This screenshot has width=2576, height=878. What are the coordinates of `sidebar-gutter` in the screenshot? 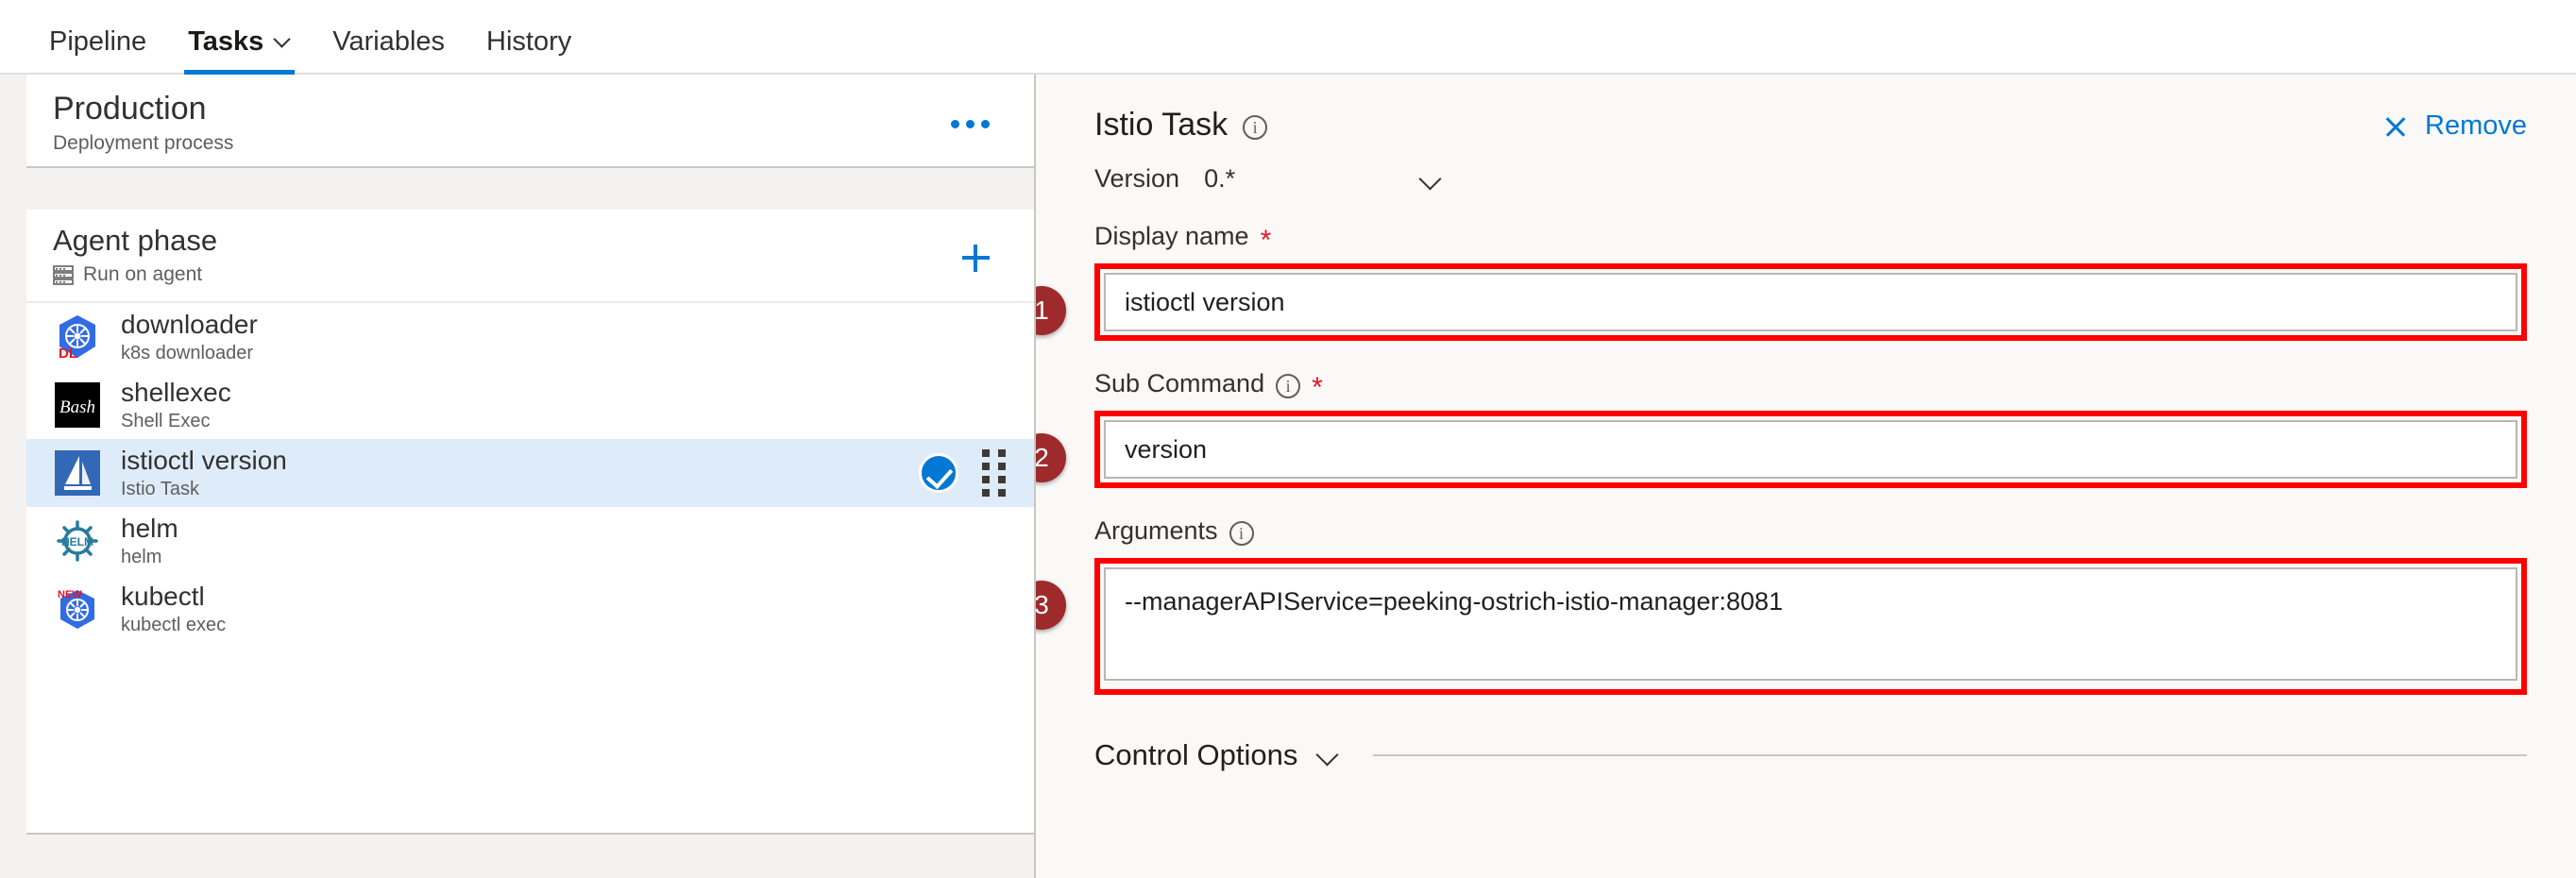 It's located at (13, 476).